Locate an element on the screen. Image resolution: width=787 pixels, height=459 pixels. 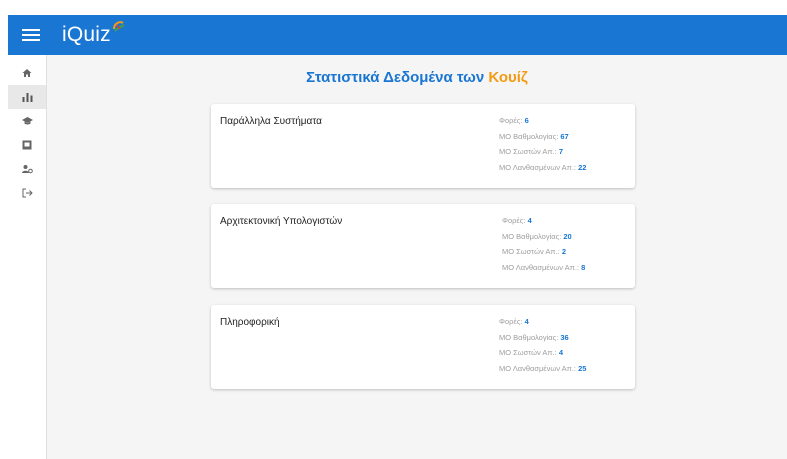
sidebar-item-home is located at coordinates (27, 73).